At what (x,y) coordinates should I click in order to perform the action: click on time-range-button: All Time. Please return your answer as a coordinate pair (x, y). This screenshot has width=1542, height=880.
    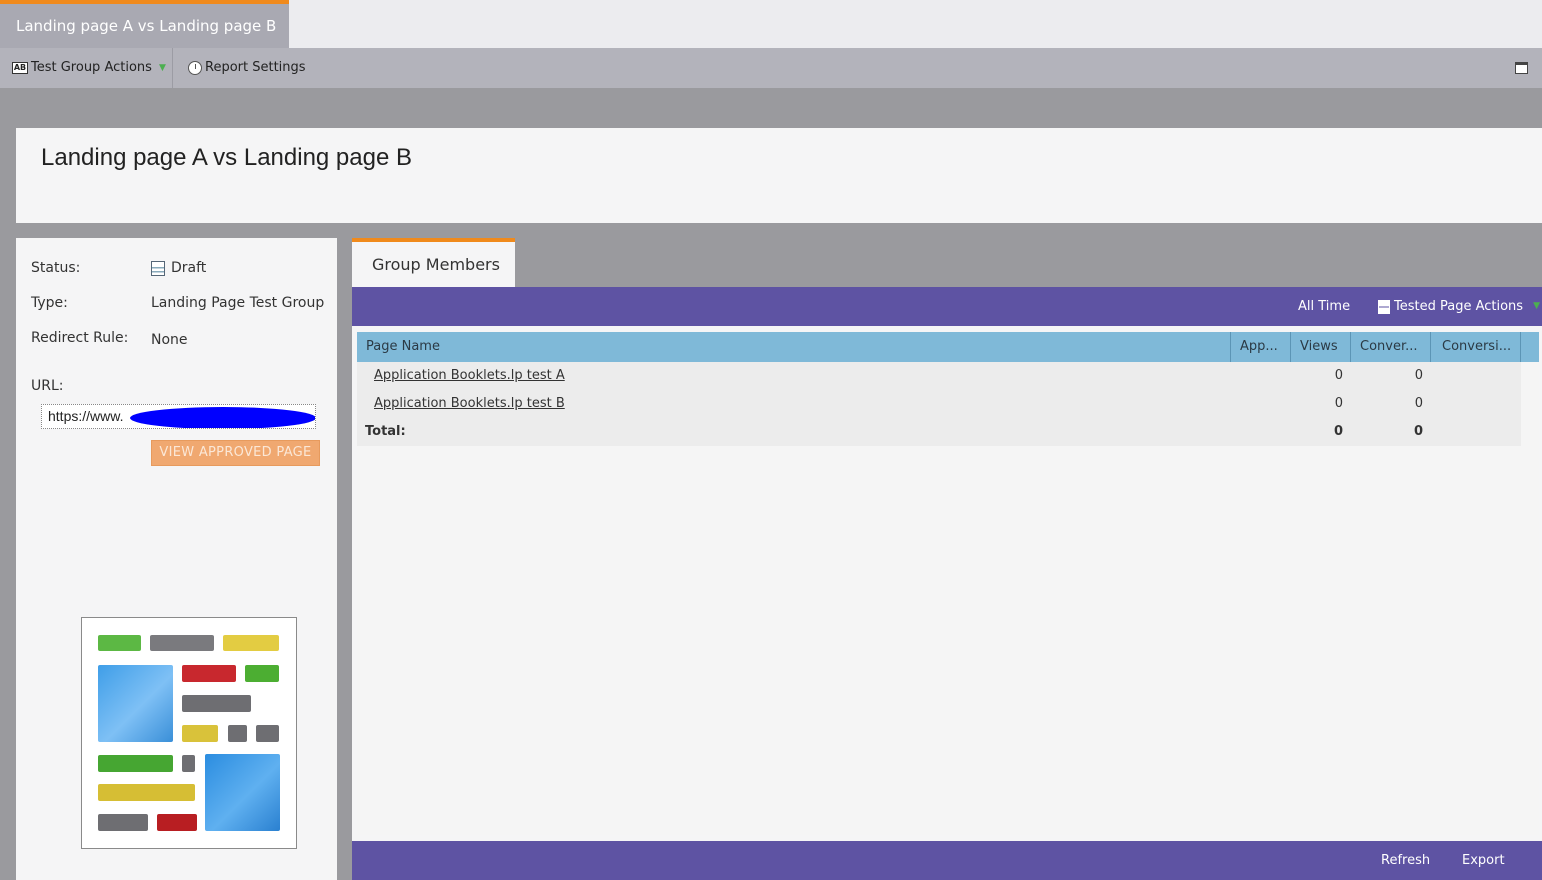
    Looking at the image, I should click on (1324, 306).